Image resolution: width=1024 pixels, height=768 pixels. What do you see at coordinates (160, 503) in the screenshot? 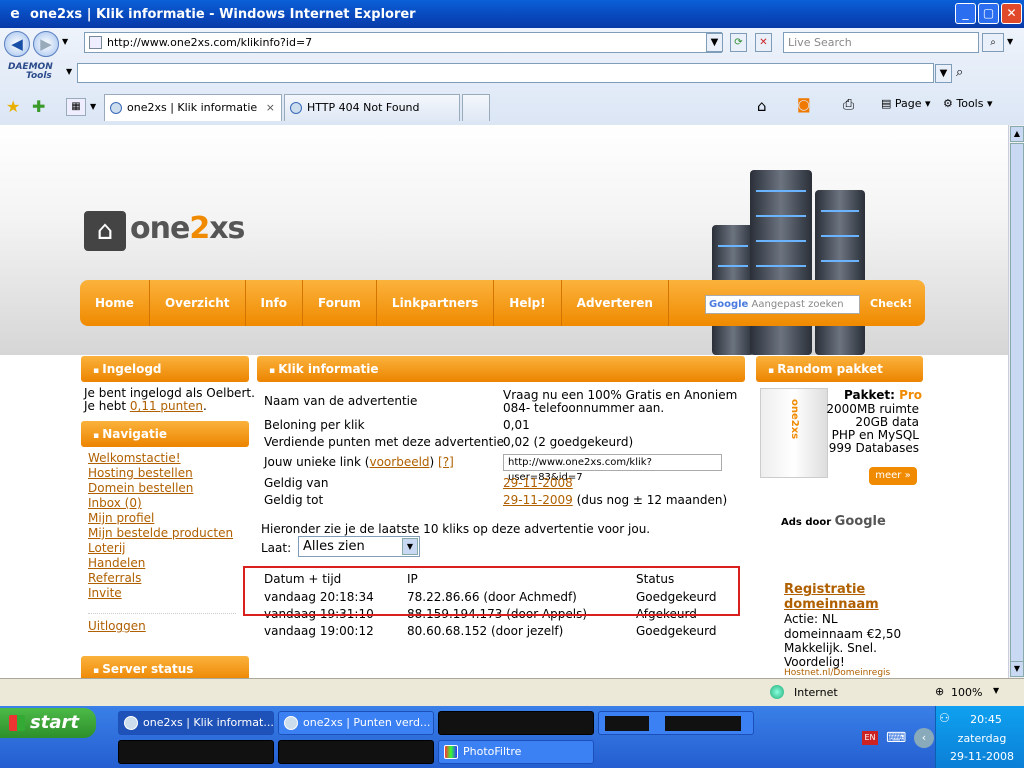
I see `nav-inbox: Inbox (0)` at bounding box center [160, 503].